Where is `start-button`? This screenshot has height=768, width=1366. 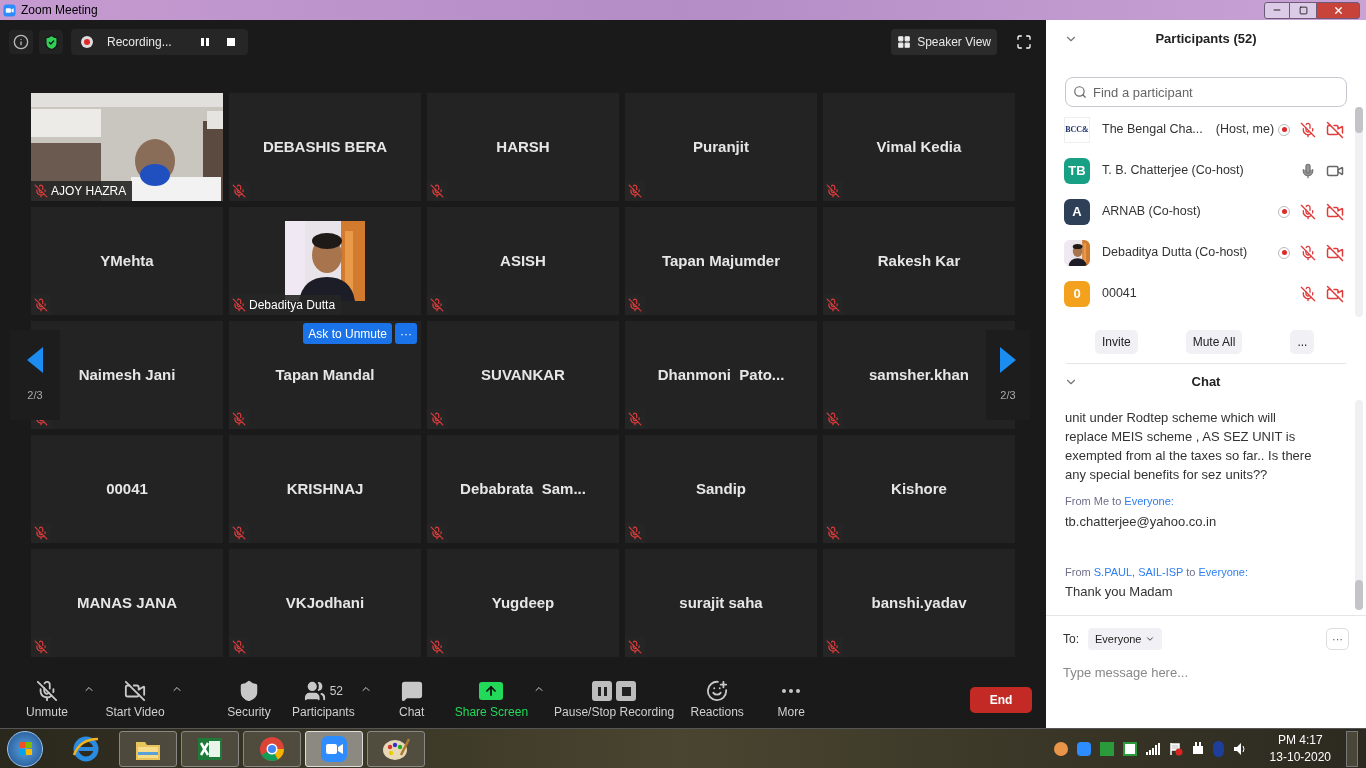
start-button is located at coordinates (25, 748).